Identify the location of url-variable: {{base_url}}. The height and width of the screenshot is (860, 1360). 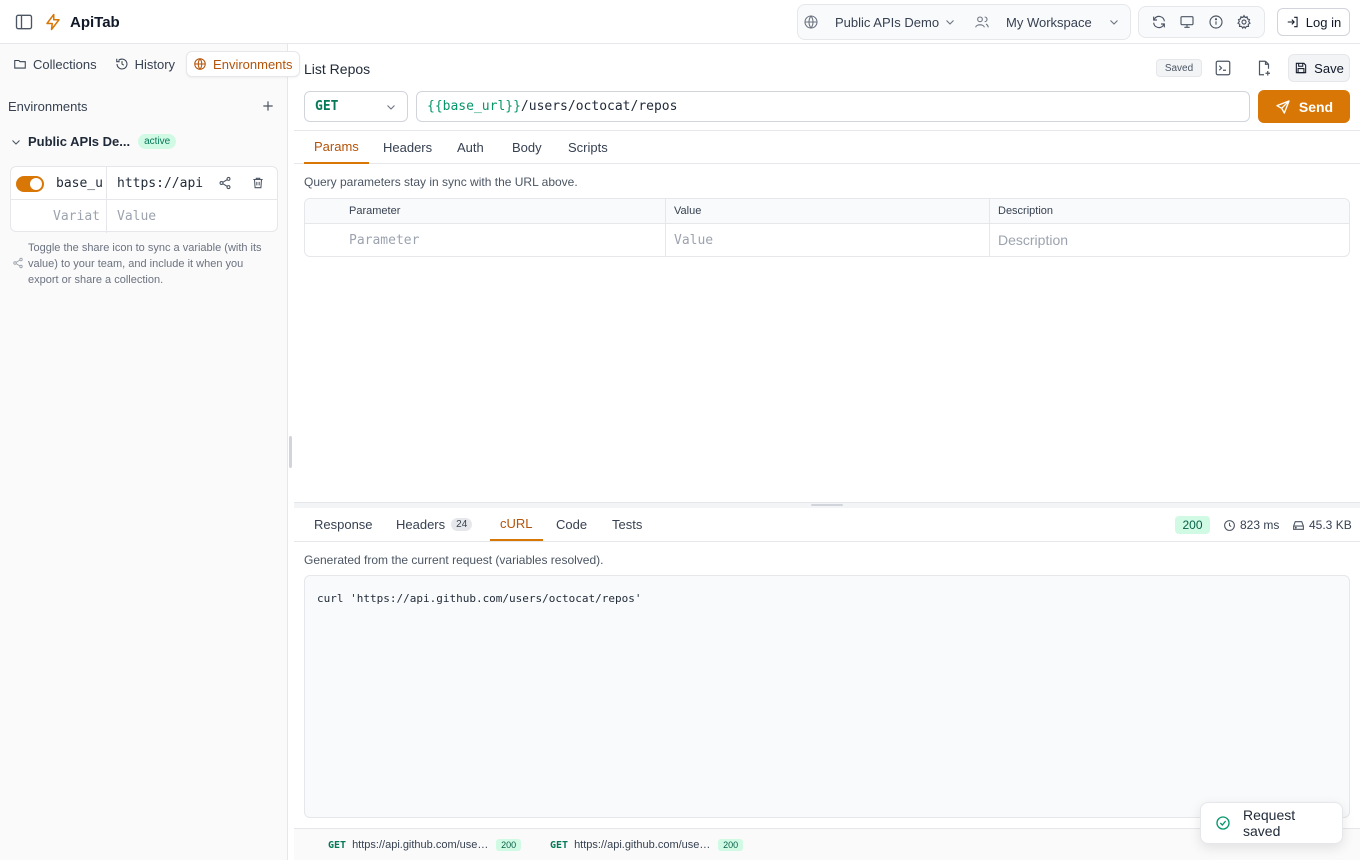
(474, 106).